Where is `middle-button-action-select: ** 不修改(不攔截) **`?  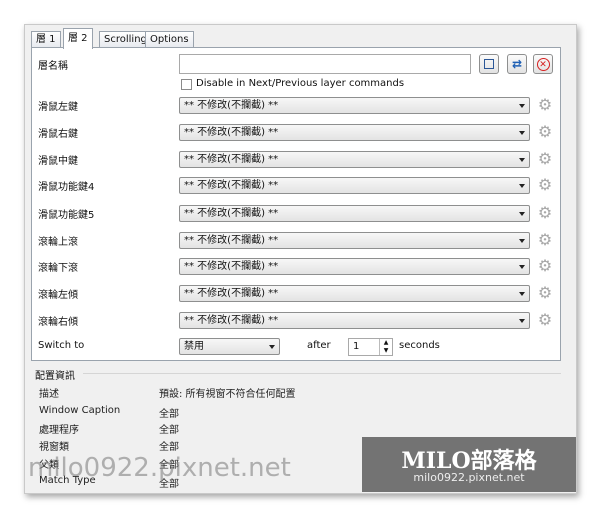 middle-button-action-select: ** 不修改(不攔截) ** is located at coordinates (354, 159).